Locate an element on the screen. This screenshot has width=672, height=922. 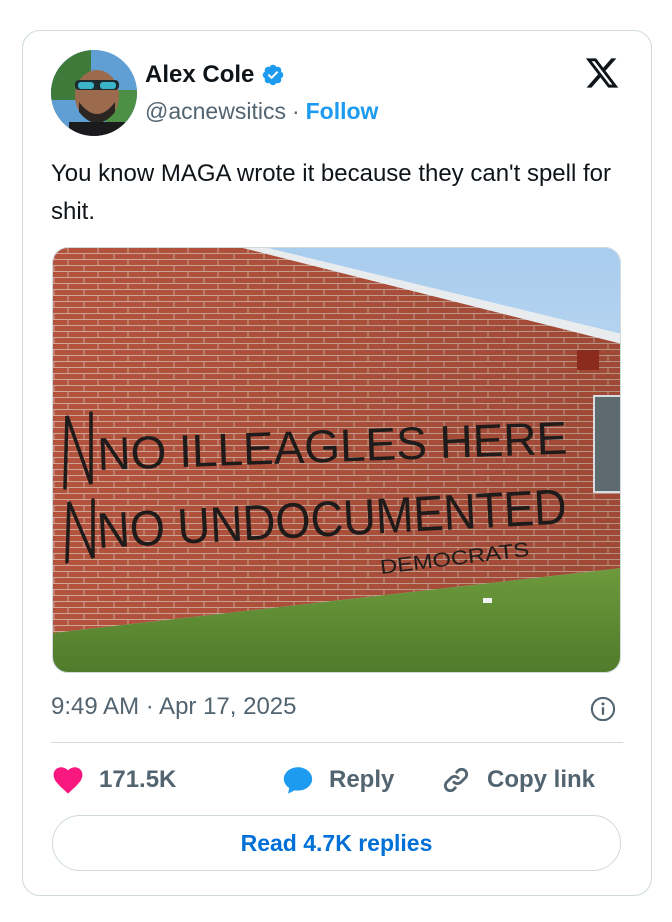
heart-icon is located at coordinates (68, 780).